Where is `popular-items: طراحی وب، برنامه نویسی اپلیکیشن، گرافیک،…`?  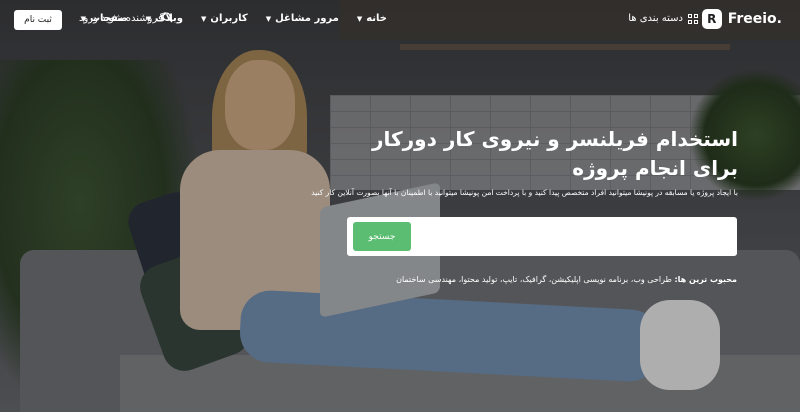 popular-items: طراحی وب، برنامه نویسی اپلیکیشن، گرافیک،… is located at coordinates (534, 279).